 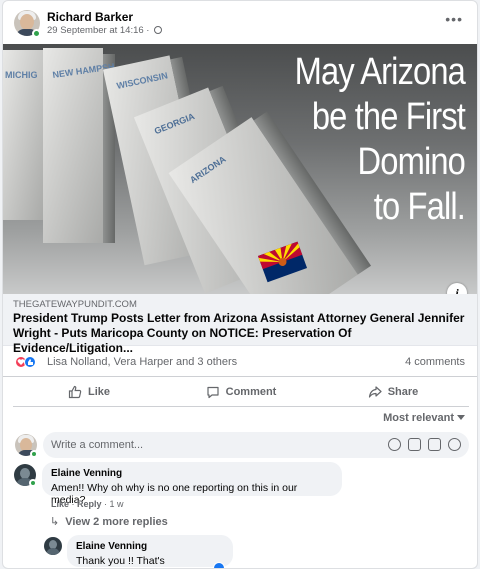 What do you see at coordinates (394, 444) in the screenshot?
I see `emoji-icon` at bounding box center [394, 444].